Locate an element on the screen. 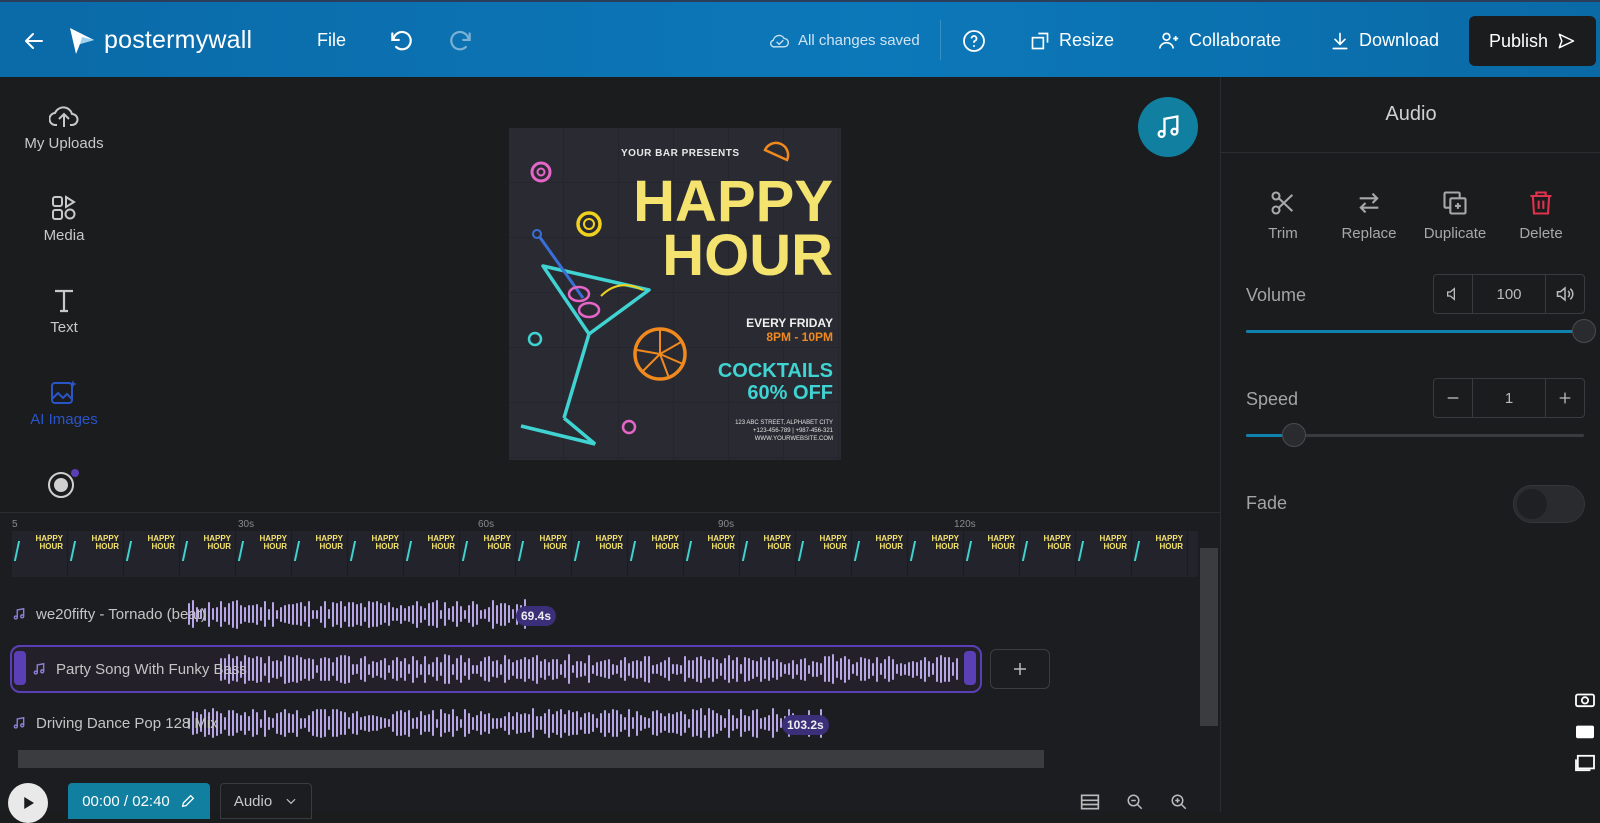  audio-track-tornado: we20fifty - Tornado (beat) 69.4s is located at coordinates (287, 614).